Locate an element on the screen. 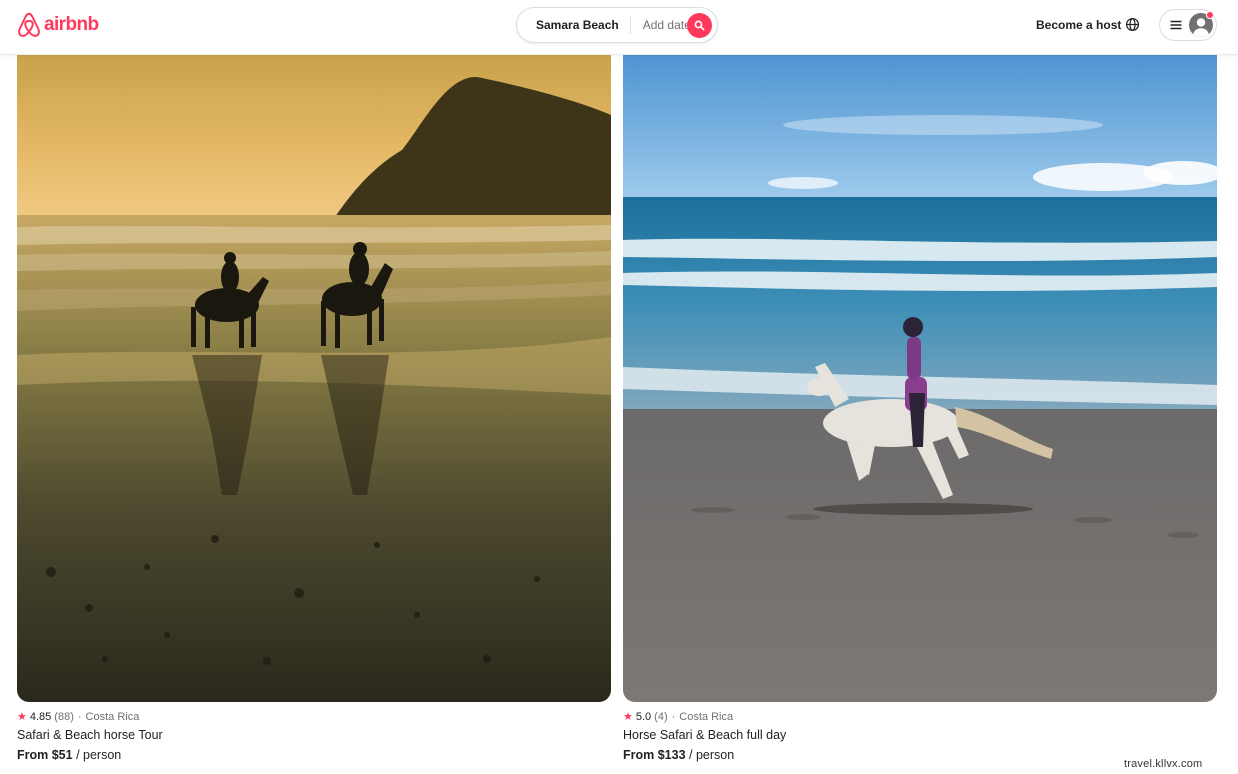 The height and width of the screenshot is (774, 1238). search-button is located at coordinates (699, 25).